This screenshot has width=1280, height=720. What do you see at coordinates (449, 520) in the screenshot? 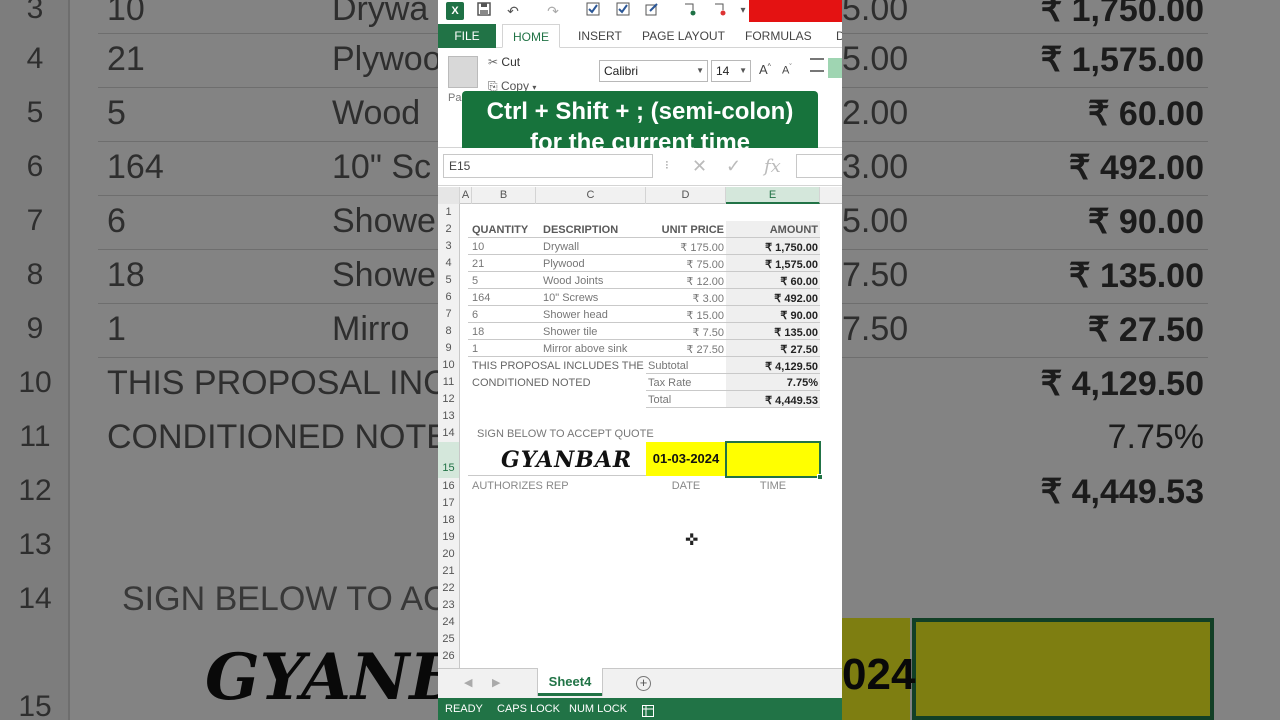
I see `row-header: 18` at bounding box center [449, 520].